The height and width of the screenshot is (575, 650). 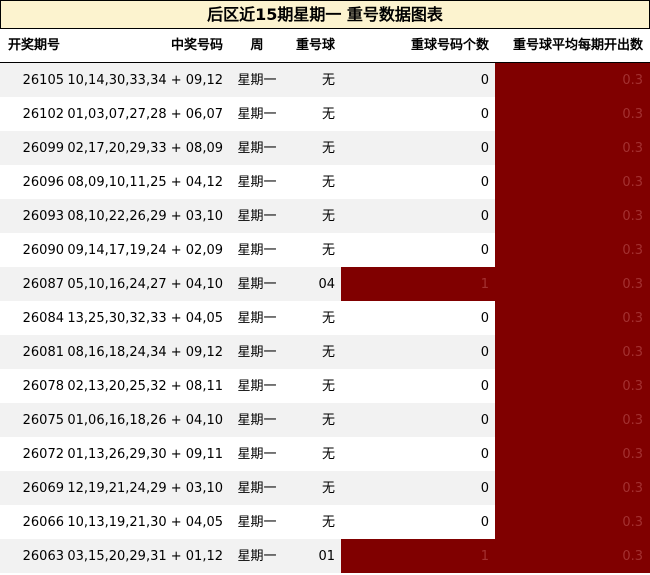 I want to click on header-numbers: 中奖号码, so click(x=196, y=45).